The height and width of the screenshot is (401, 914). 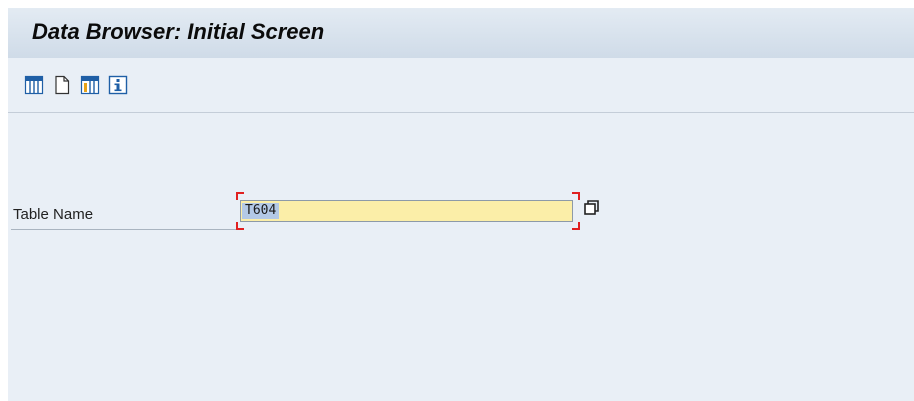 I want to click on table-contents-button, so click(x=34, y=85).